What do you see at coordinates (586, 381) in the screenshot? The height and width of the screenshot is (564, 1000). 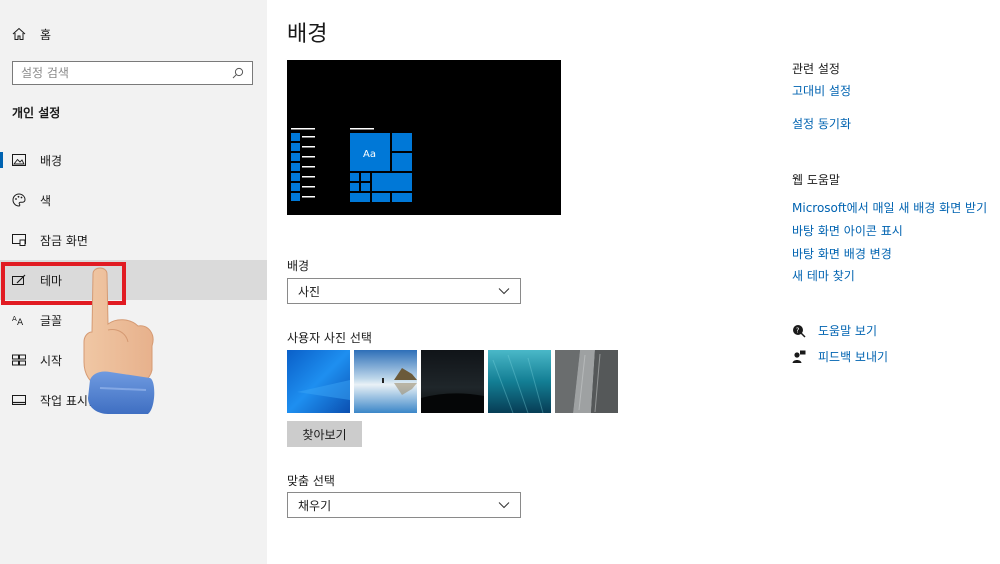 I see `wallpaper-thumbnail-cliff` at bounding box center [586, 381].